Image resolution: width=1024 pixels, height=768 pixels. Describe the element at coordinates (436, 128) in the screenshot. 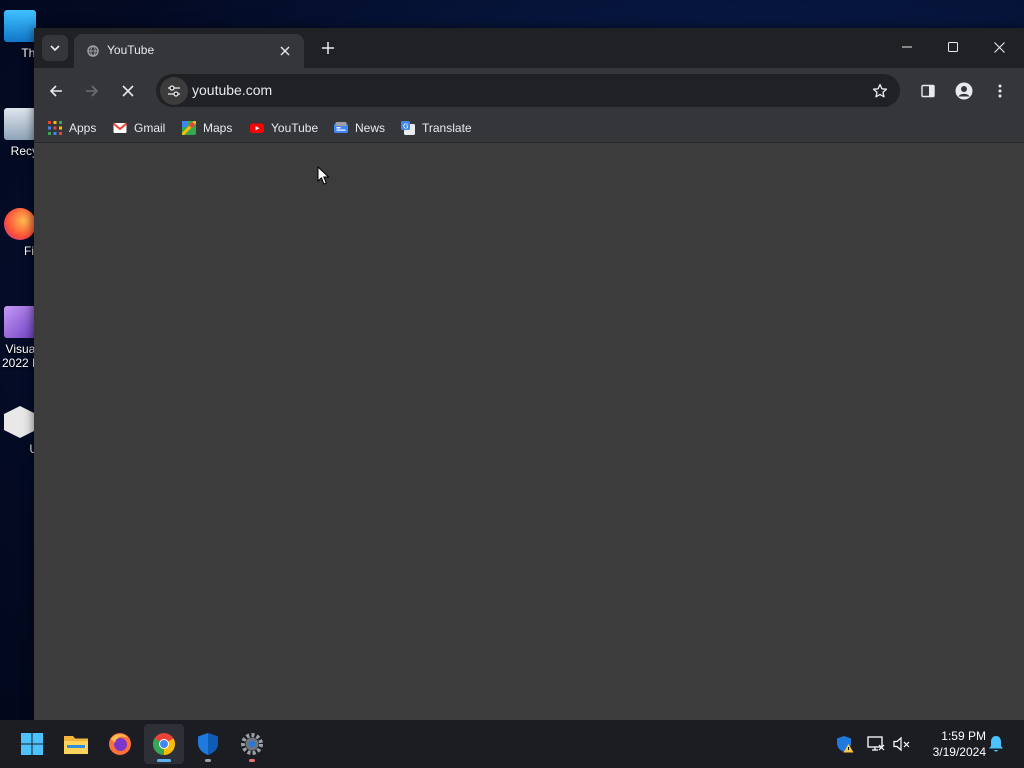

I see `bookmark-translate: G Translate` at that location.